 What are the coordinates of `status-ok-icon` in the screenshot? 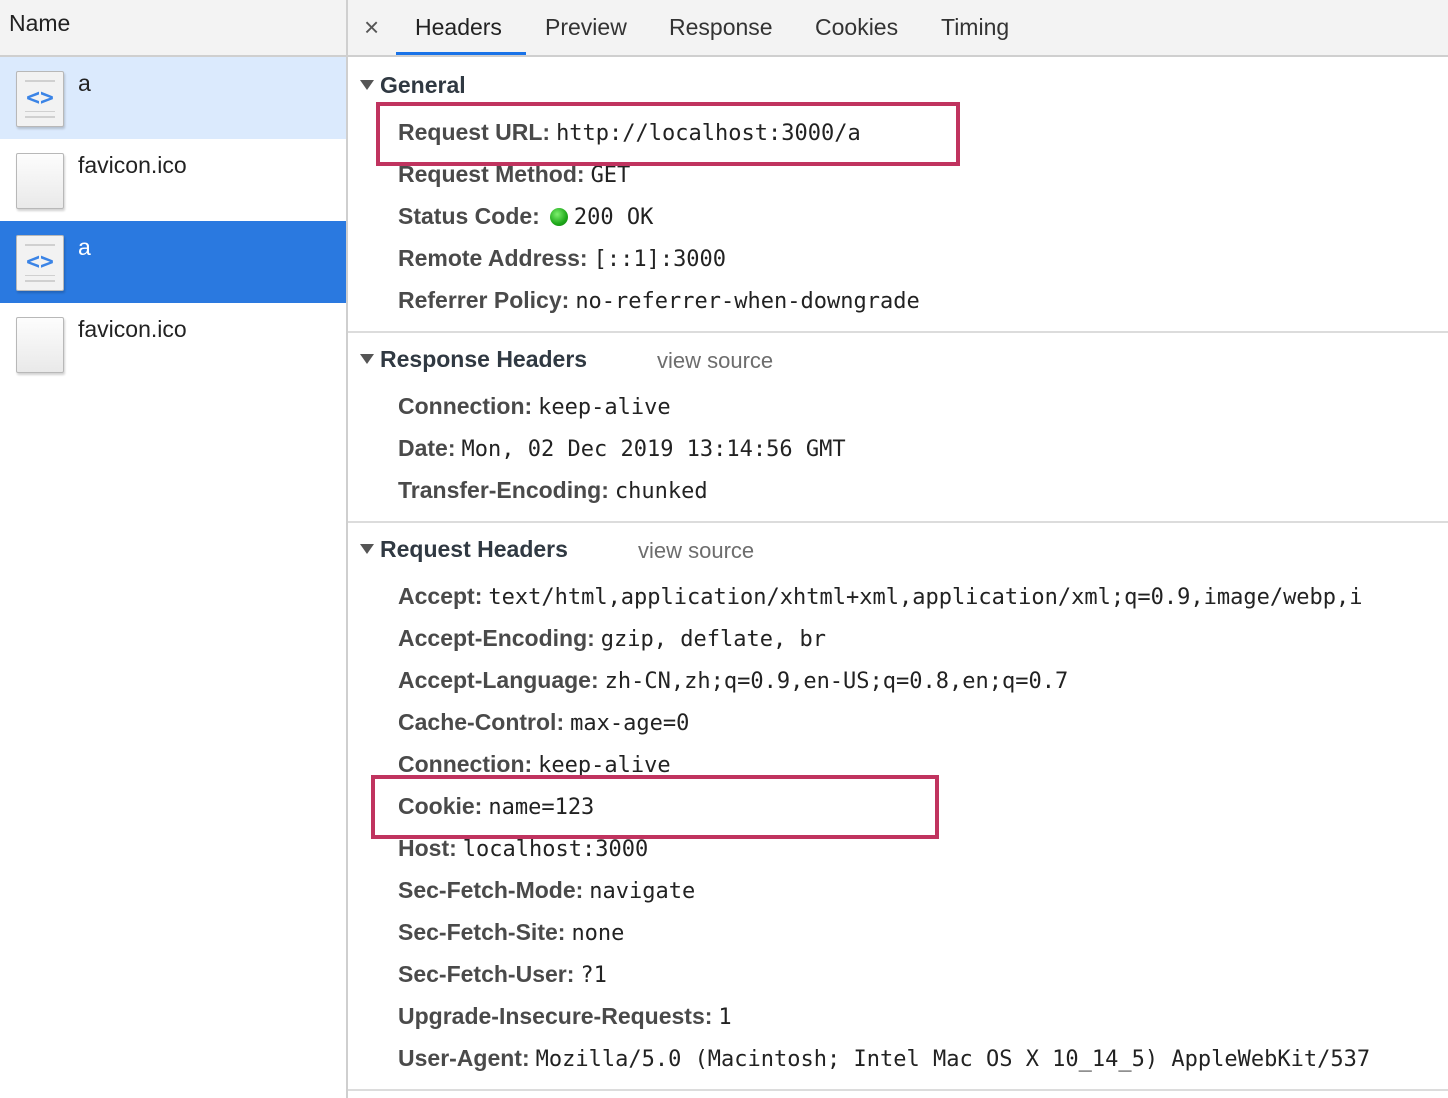 It's located at (558, 217).